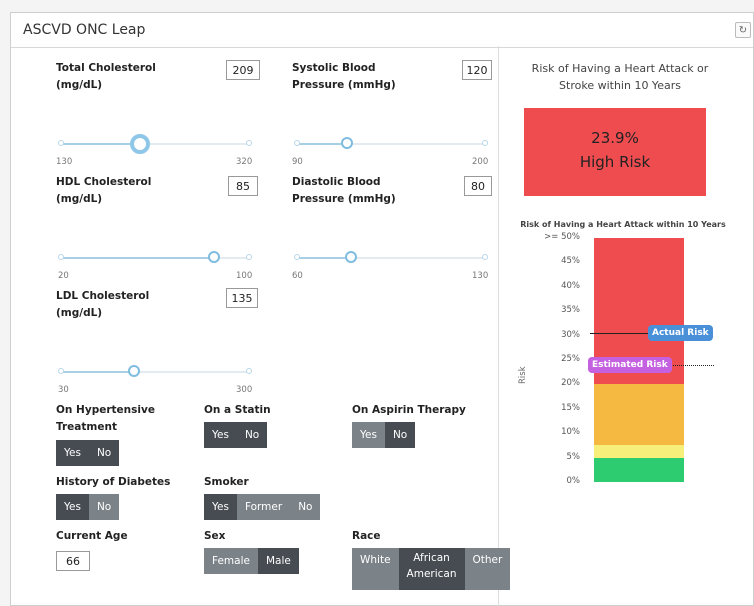 The width and height of the screenshot is (754, 606). What do you see at coordinates (63, 276) in the screenshot?
I see `hdl-min: 20` at bounding box center [63, 276].